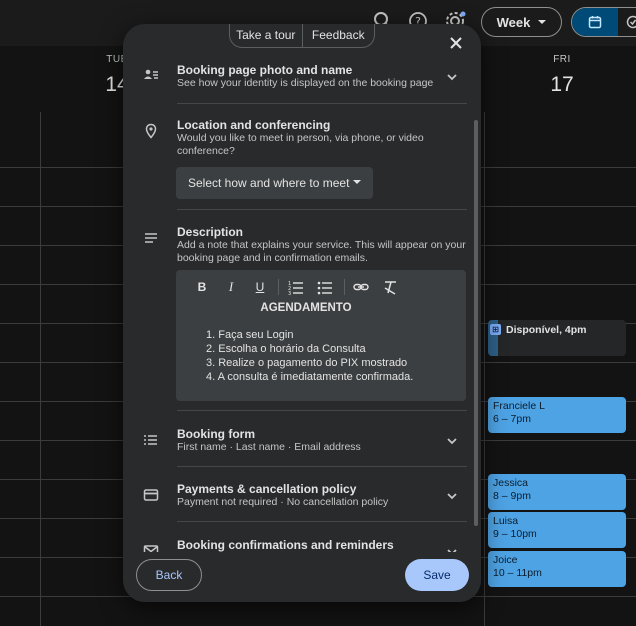  I want to click on section-title: Description, so click(210, 232).